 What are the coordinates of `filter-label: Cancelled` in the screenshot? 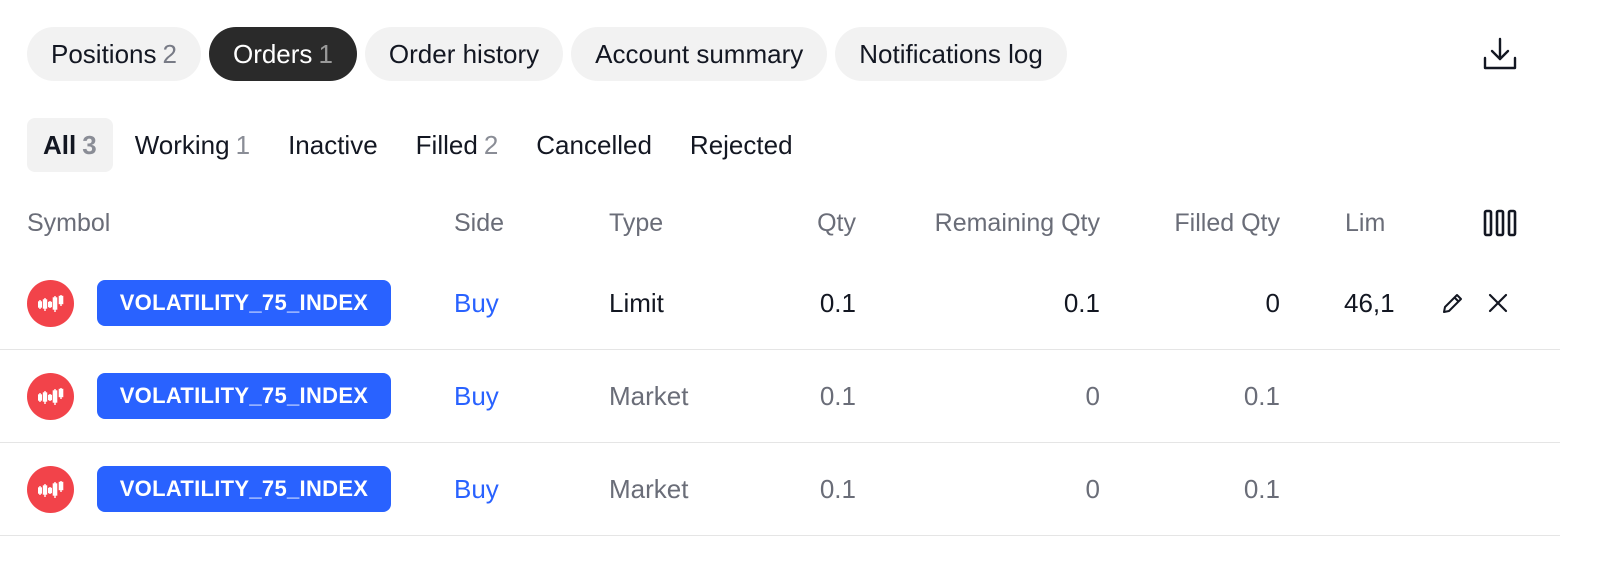 It's located at (594, 145).